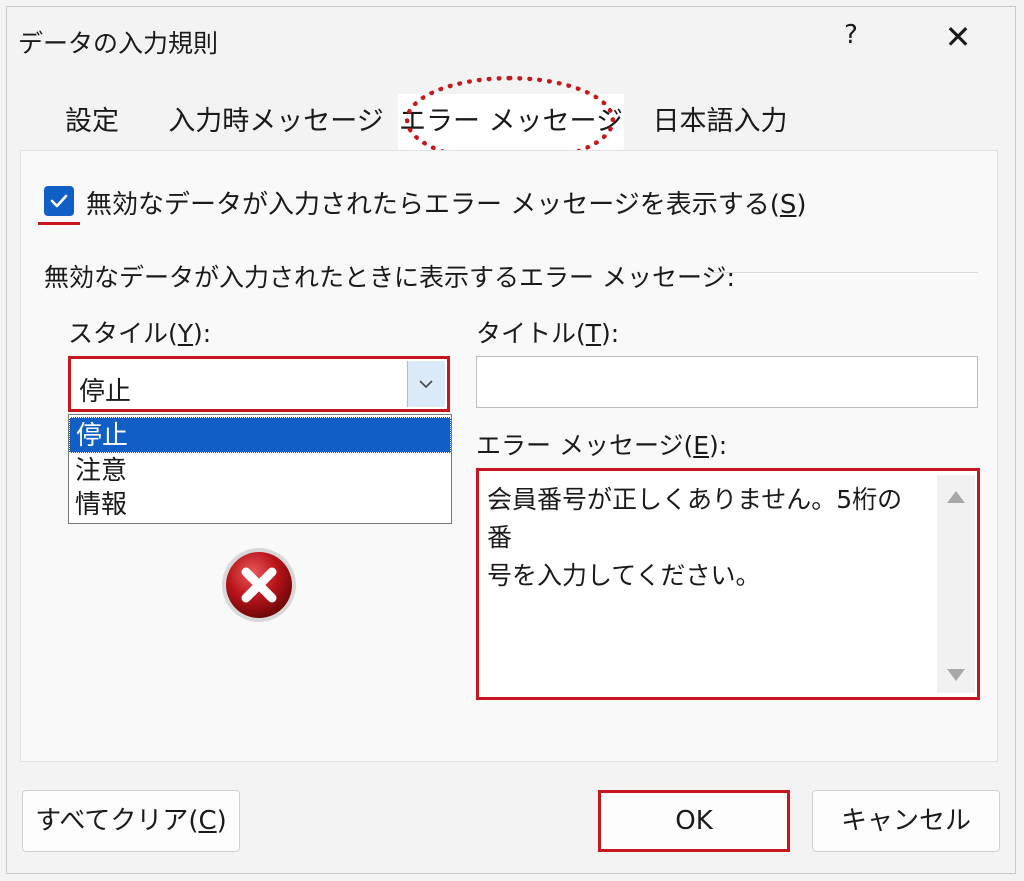 This screenshot has height=881, width=1024. I want to click on tab-error-message: エラー メッセージ, so click(511, 122).